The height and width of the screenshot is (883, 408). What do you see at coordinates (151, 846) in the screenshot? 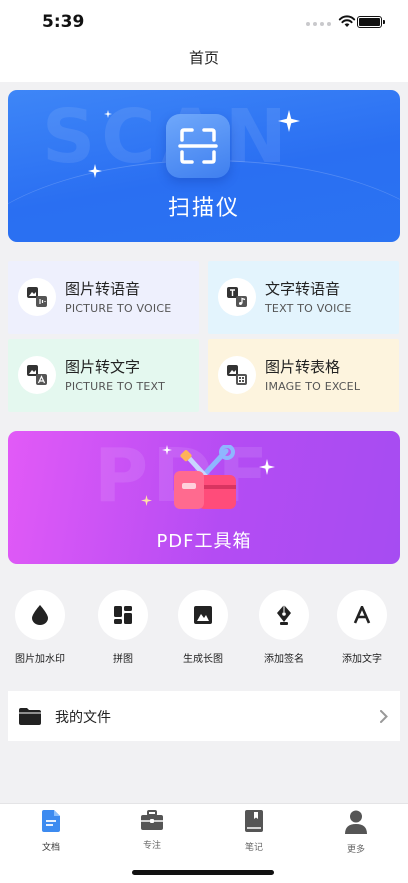
I see `tab-label: 专注` at bounding box center [151, 846].